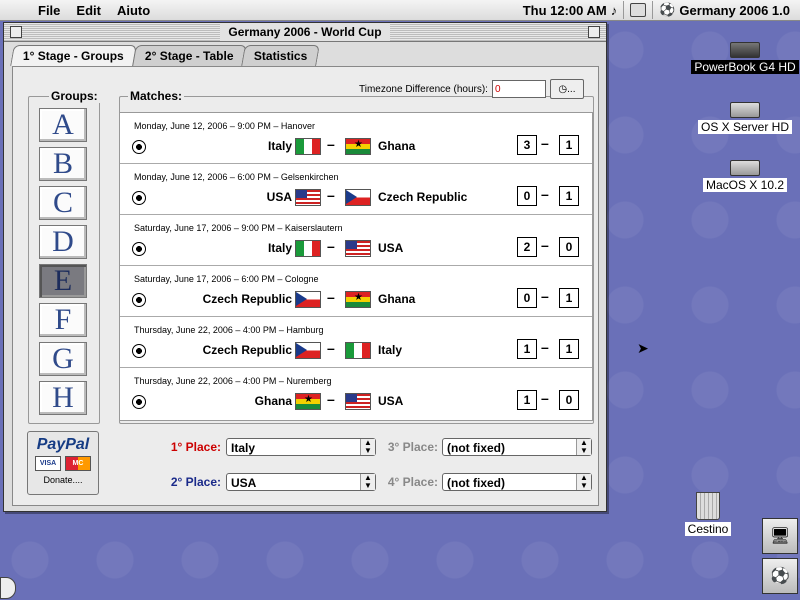  I want to click on timezone-input, so click(518, 89).